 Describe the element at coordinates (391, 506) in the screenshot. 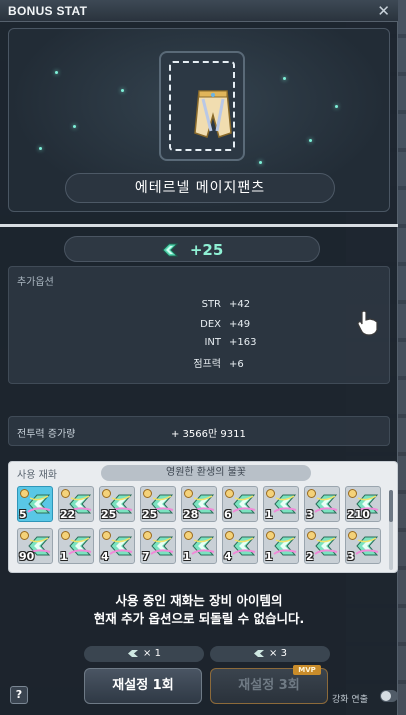

I see `materials-scroll-thumb` at that location.